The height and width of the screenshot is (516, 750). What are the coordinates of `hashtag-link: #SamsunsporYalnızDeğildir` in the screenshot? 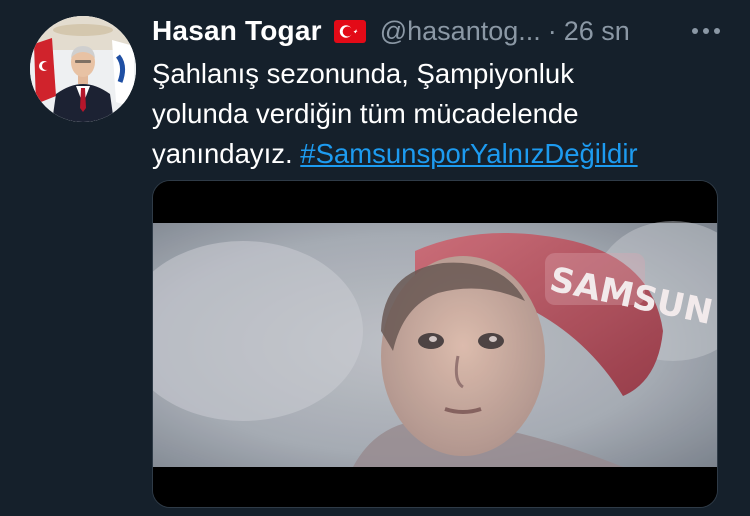 It's located at (468, 153).